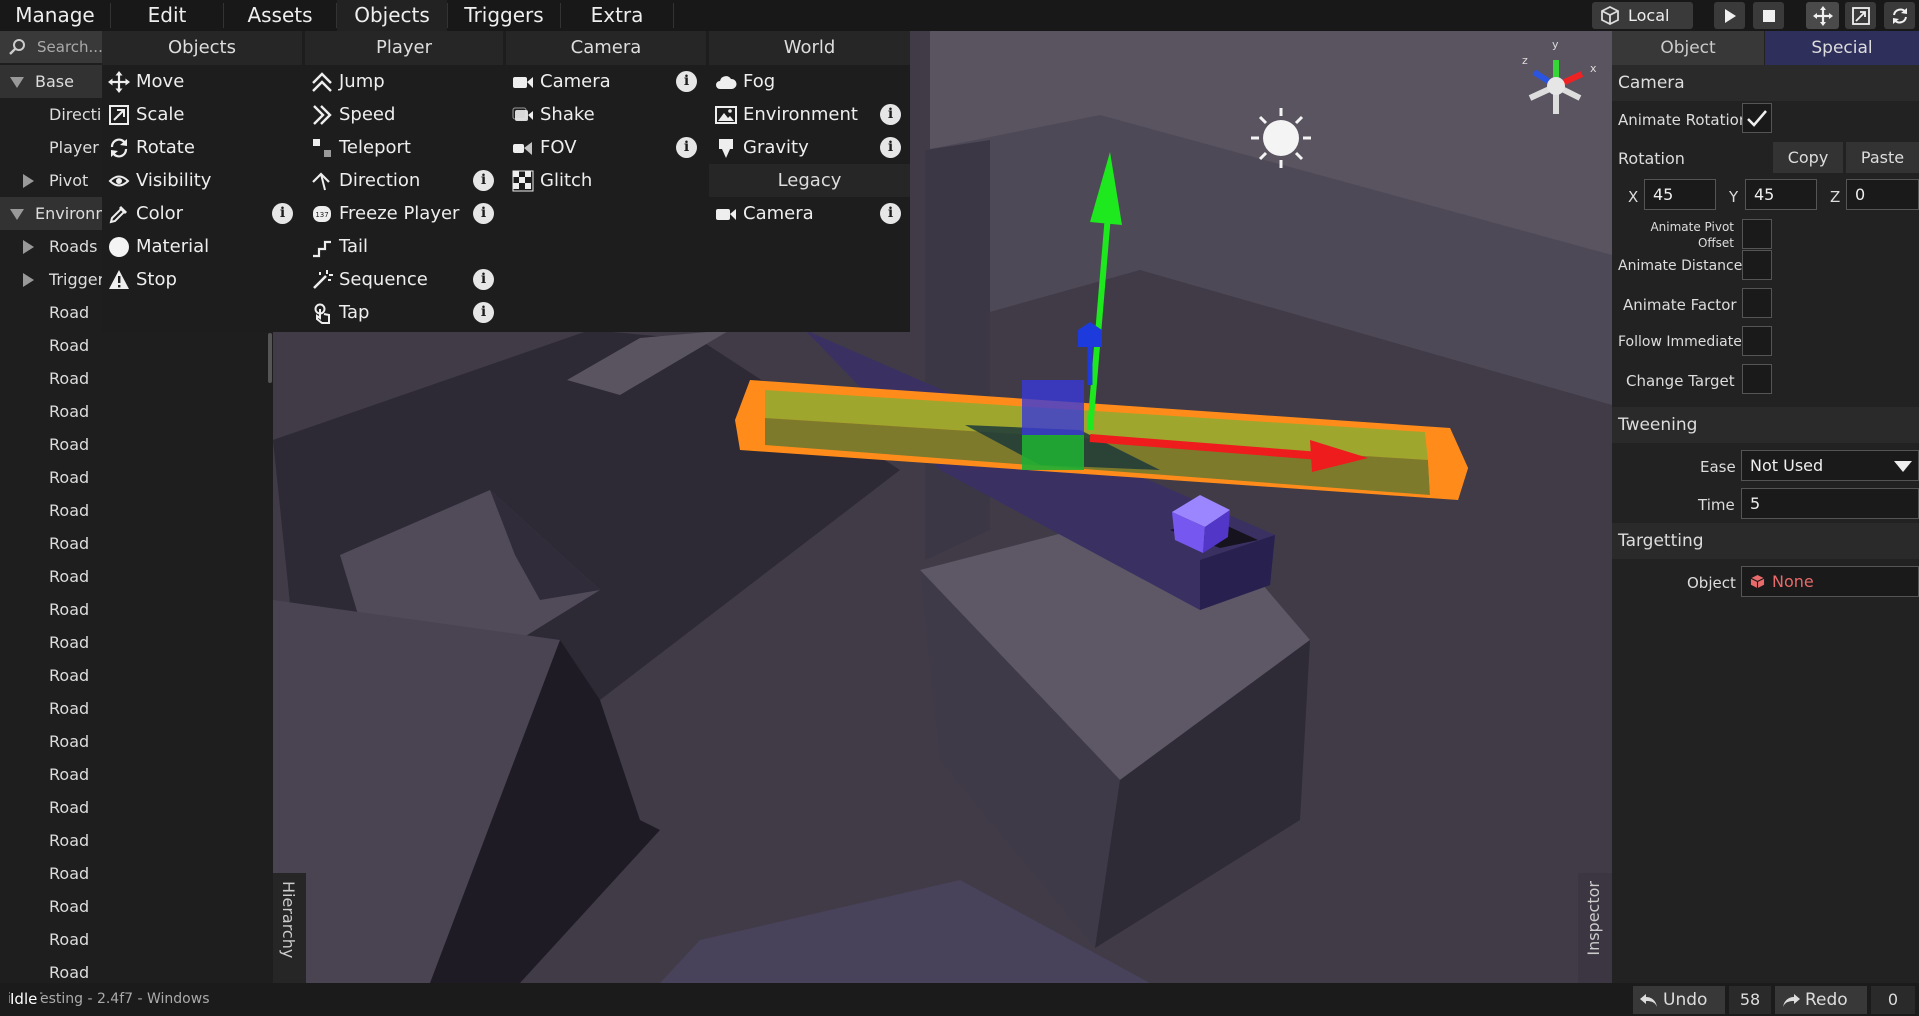 The width and height of the screenshot is (1919, 1016). I want to click on animate-pivot-offset-checkbox, so click(1757, 234).